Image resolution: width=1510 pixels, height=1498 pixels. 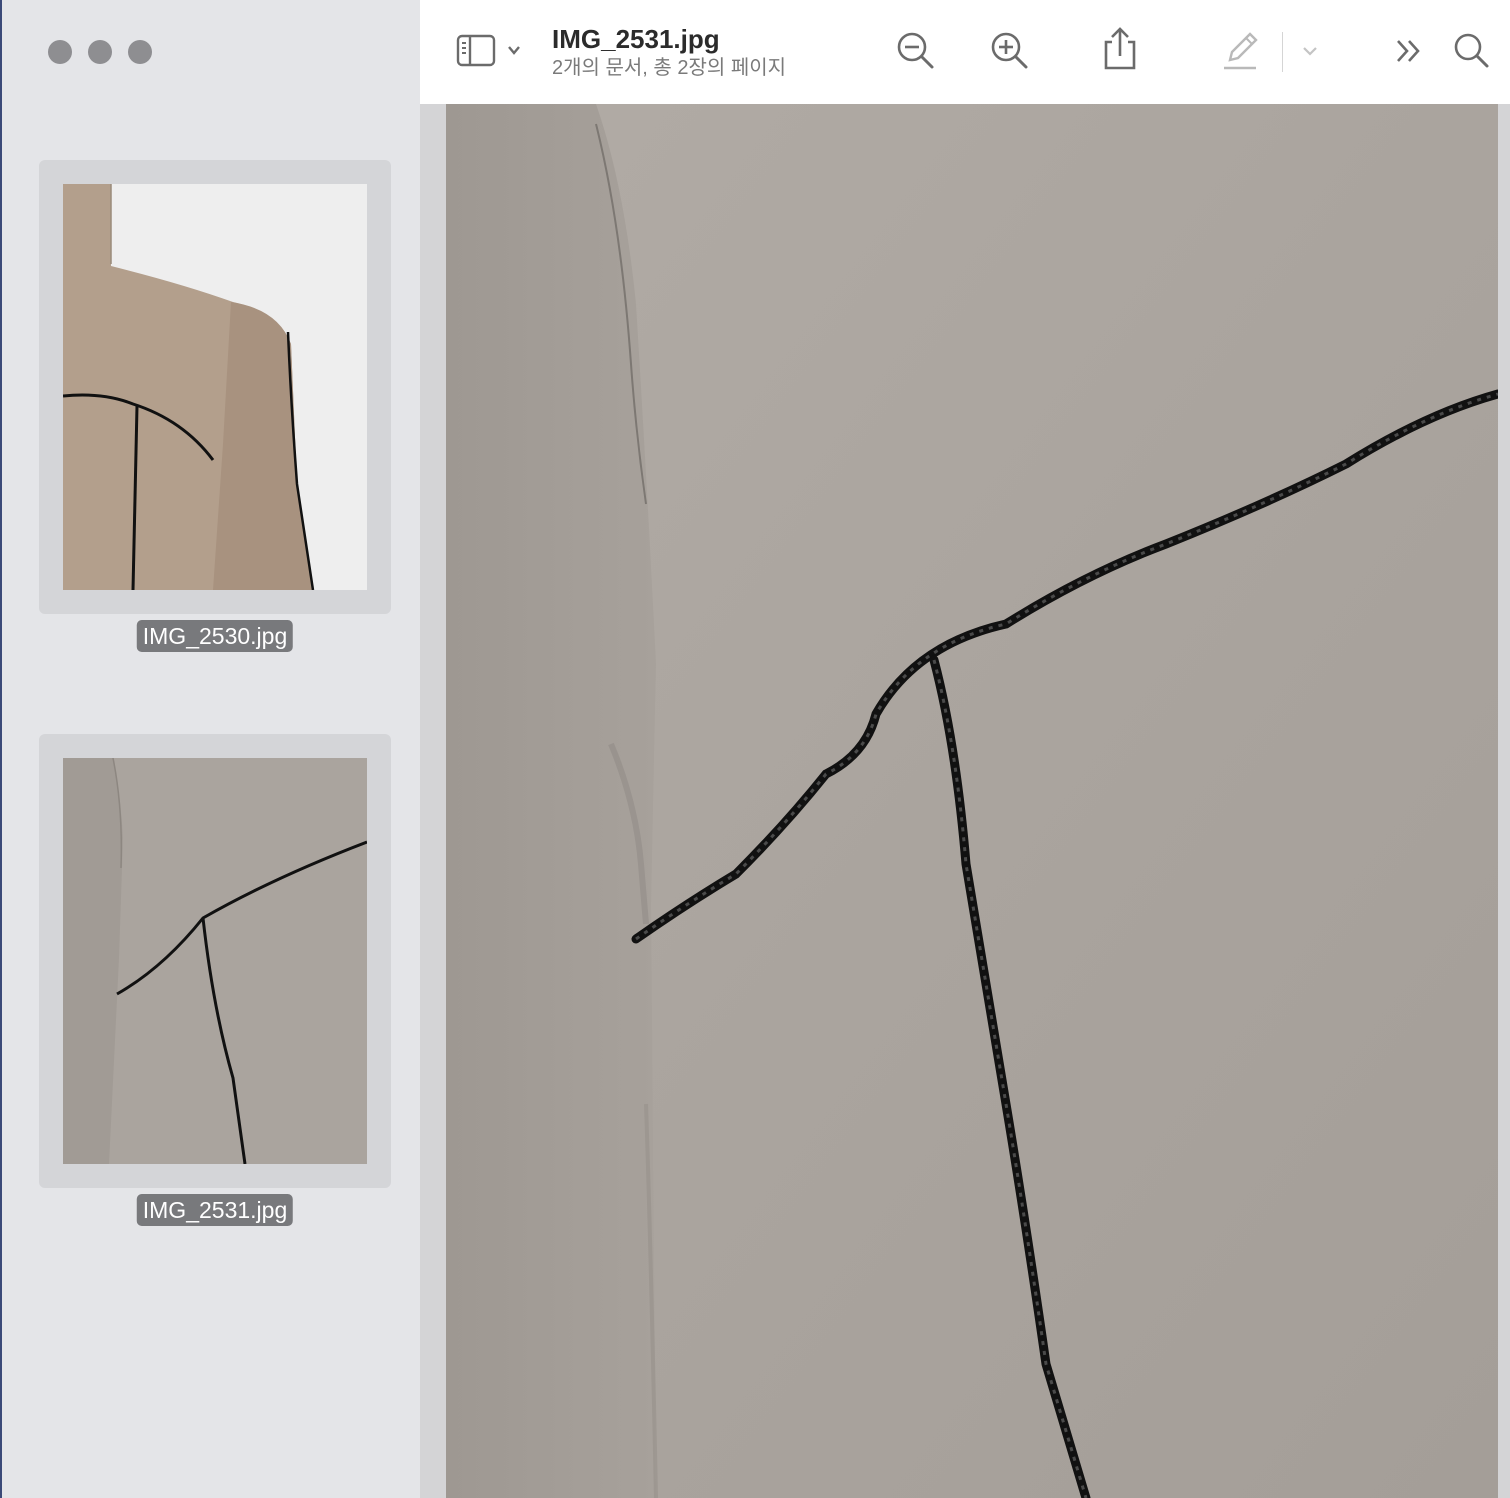 I want to click on sidebar-toggle-icon, so click(x=488, y=50).